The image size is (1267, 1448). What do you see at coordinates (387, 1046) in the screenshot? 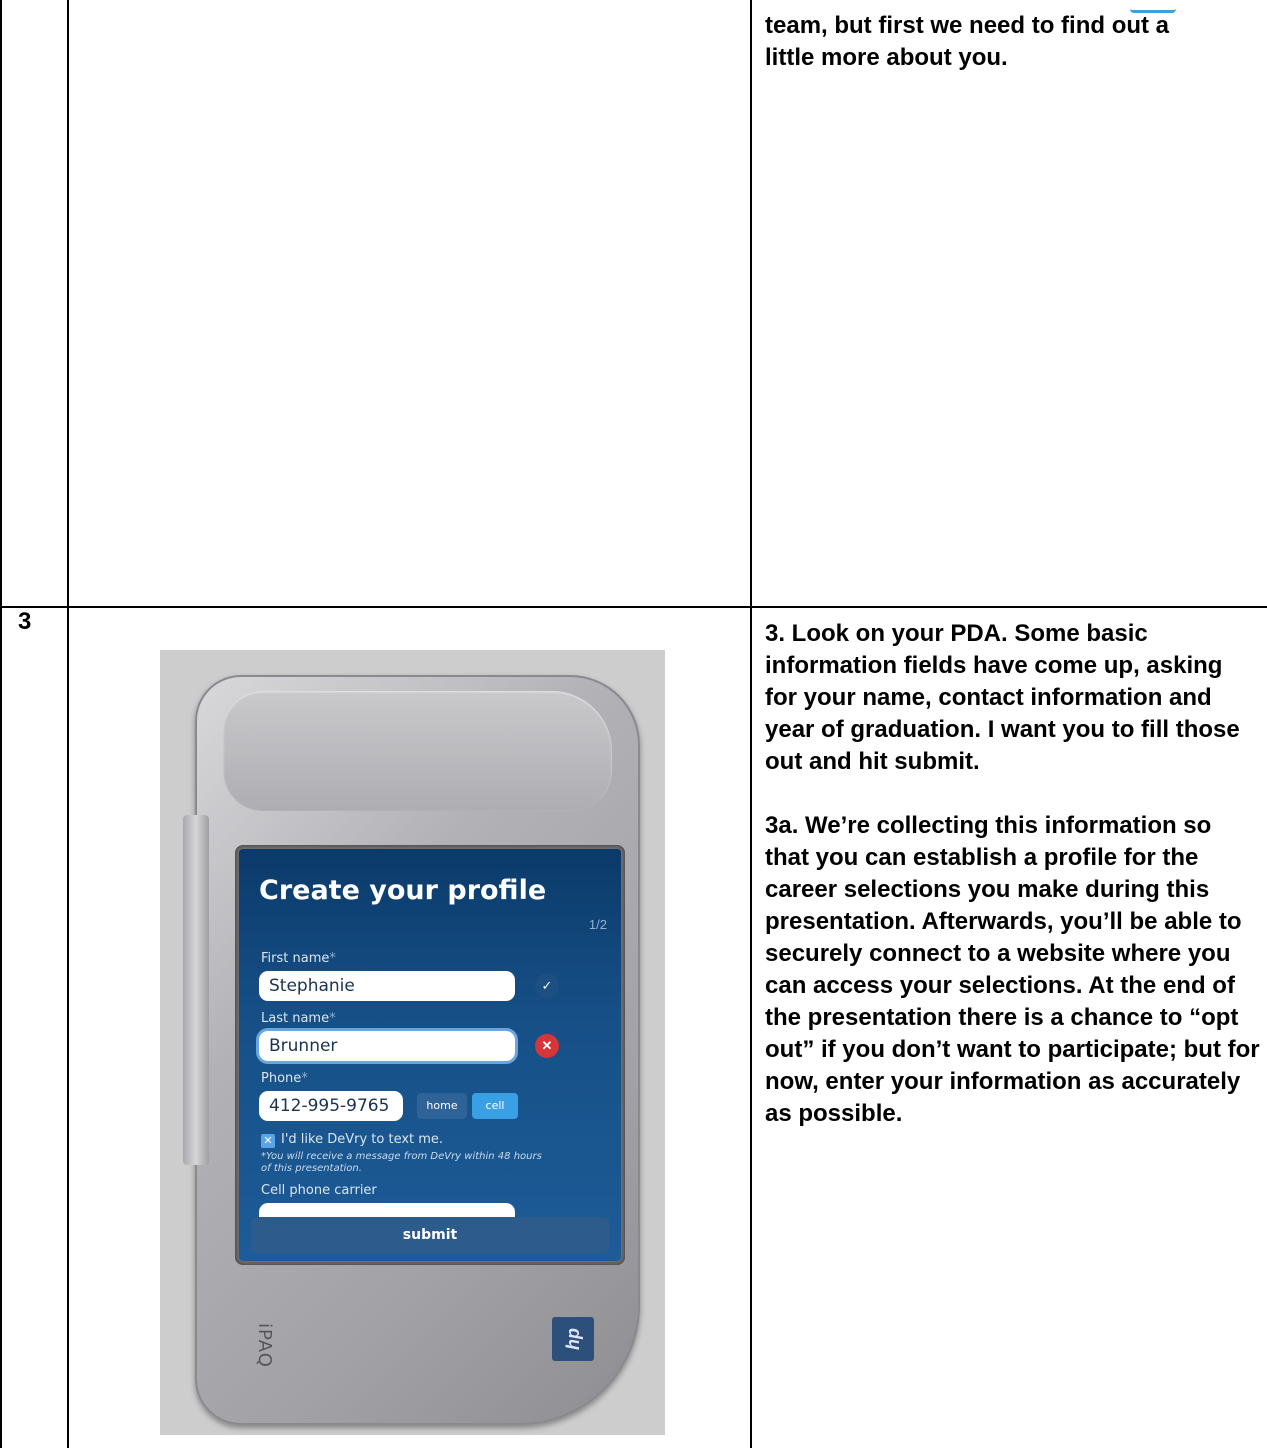
I see `last-name-field: Brunner` at bounding box center [387, 1046].